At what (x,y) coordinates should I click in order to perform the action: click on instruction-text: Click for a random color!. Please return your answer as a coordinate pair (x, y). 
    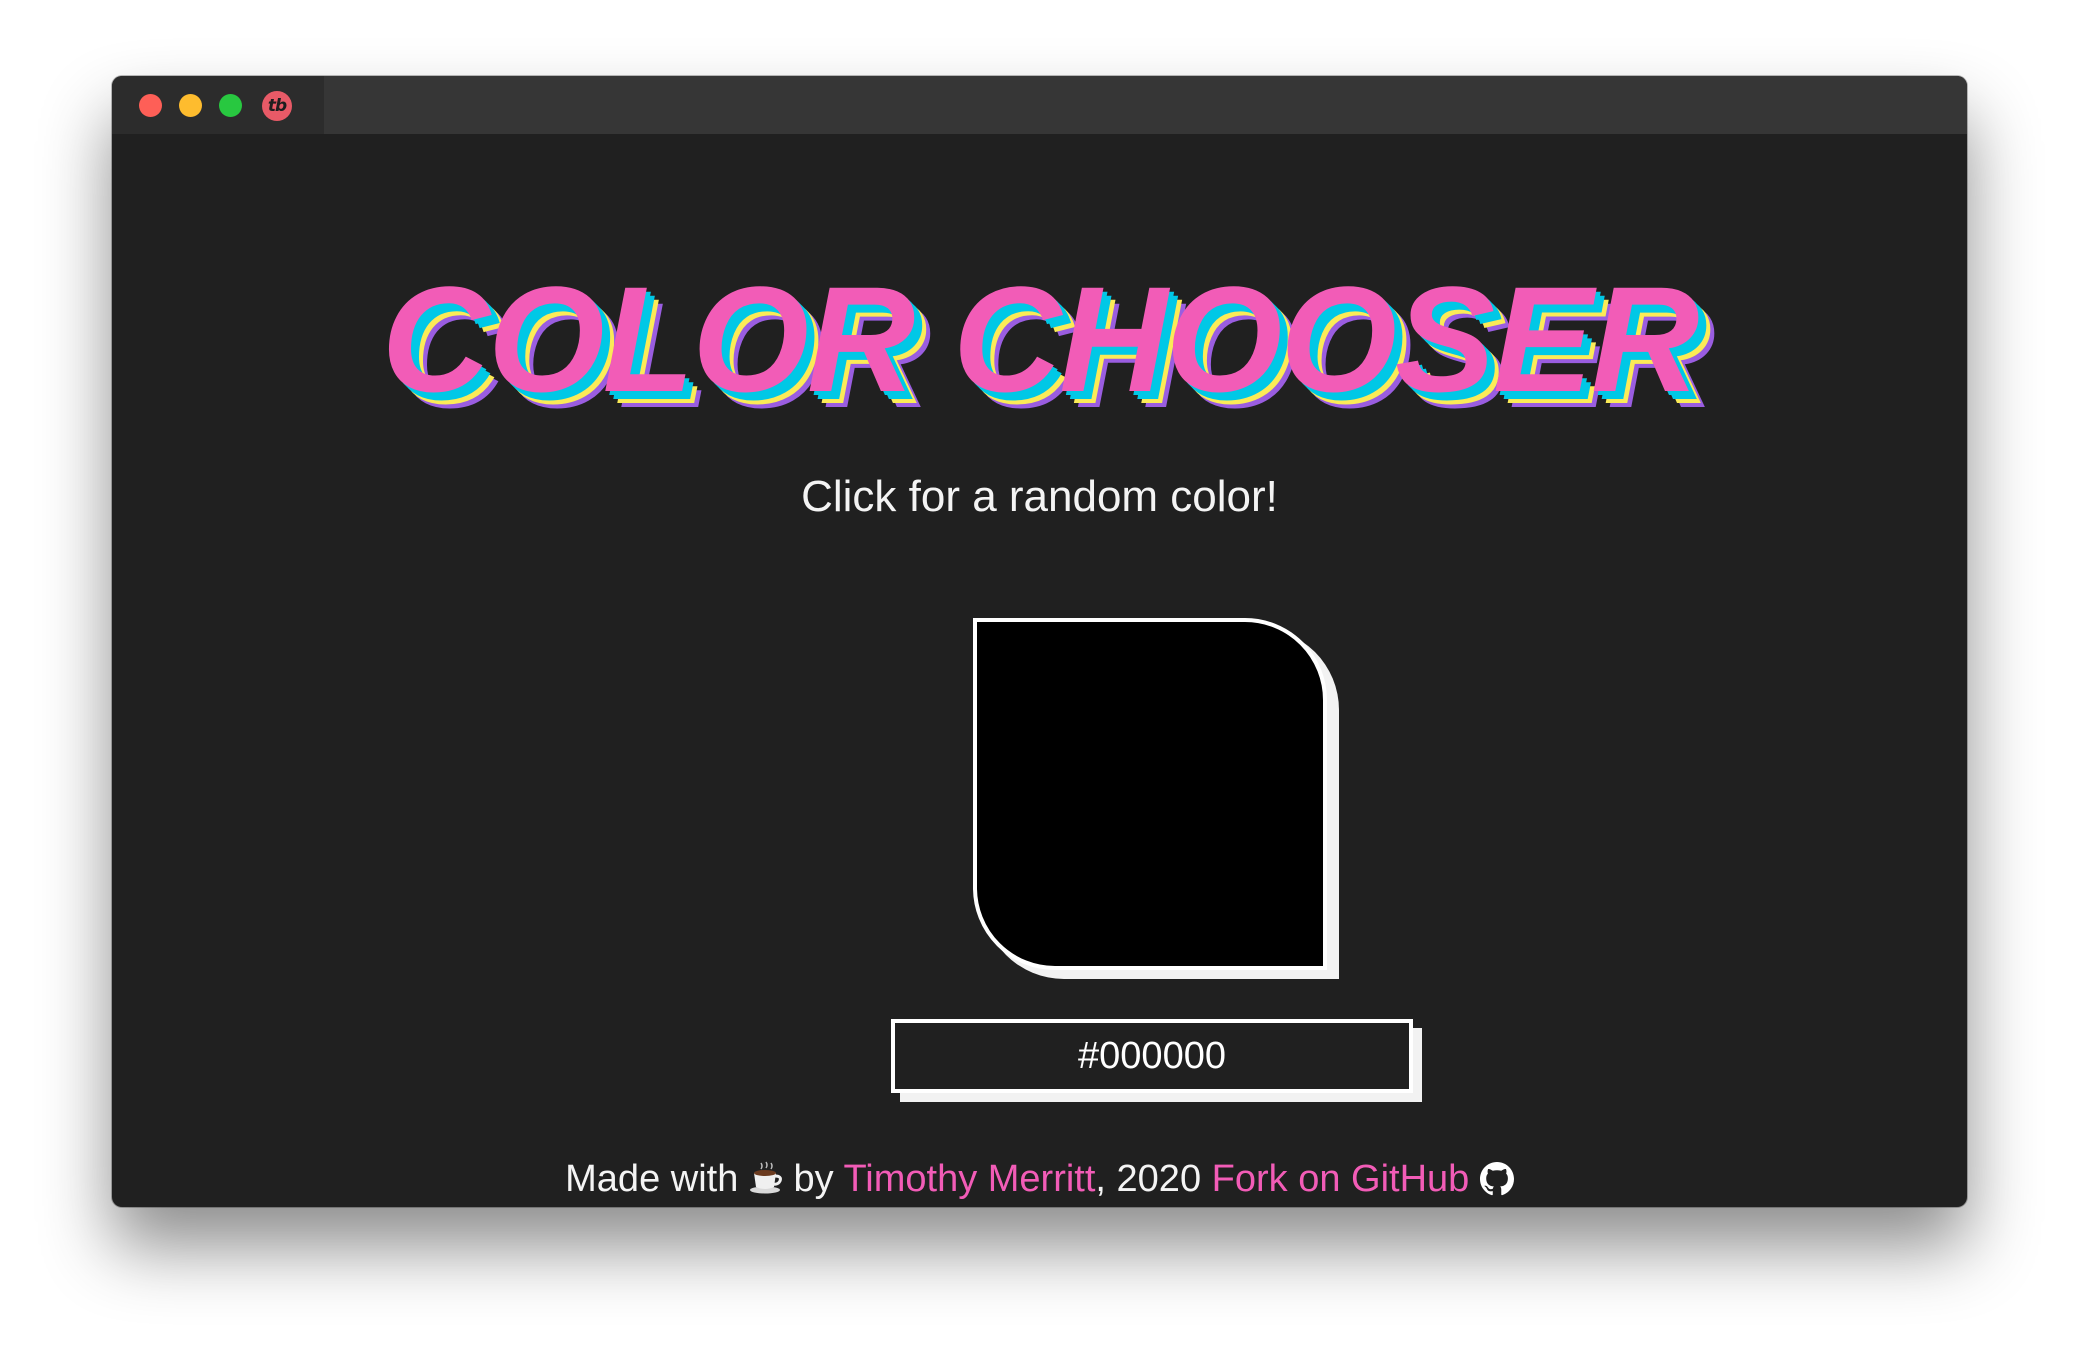
    Looking at the image, I should click on (1039, 496).